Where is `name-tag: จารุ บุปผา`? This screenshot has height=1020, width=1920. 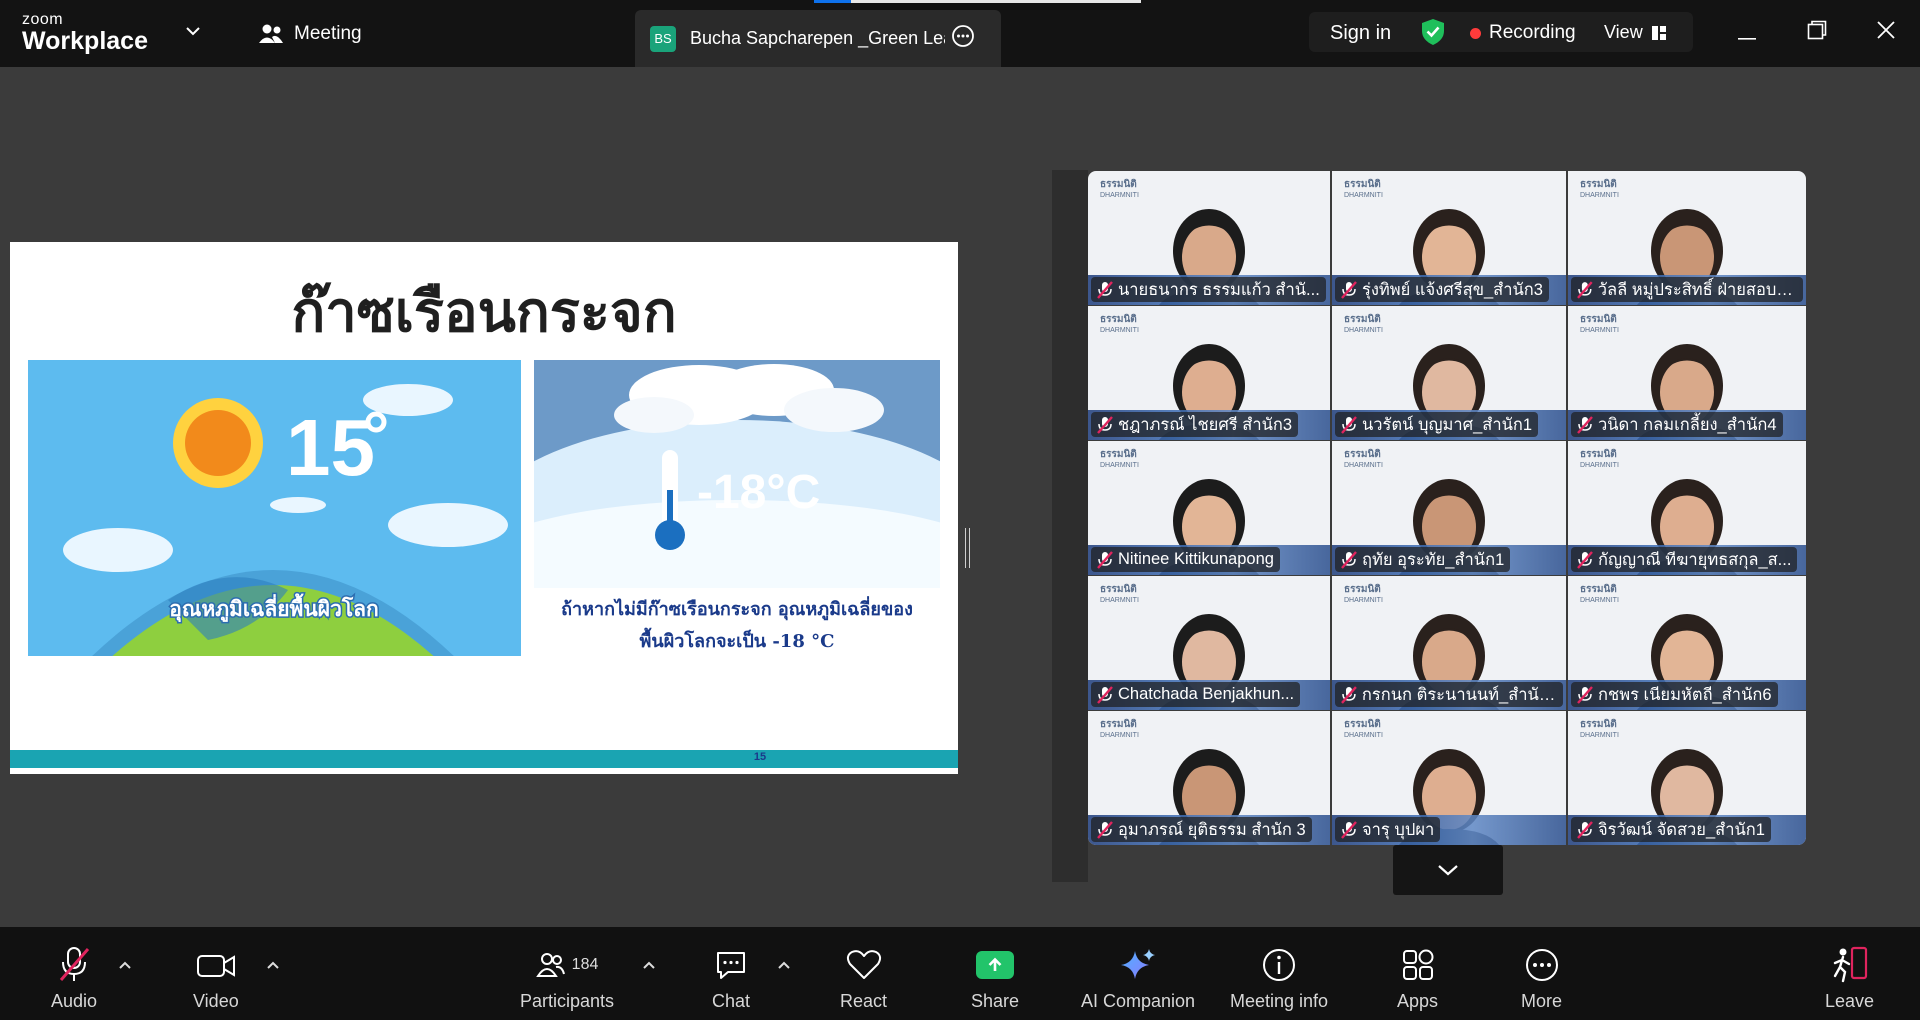
name-tag: จารุ บุปผา is located at coordinates (1388, 829).